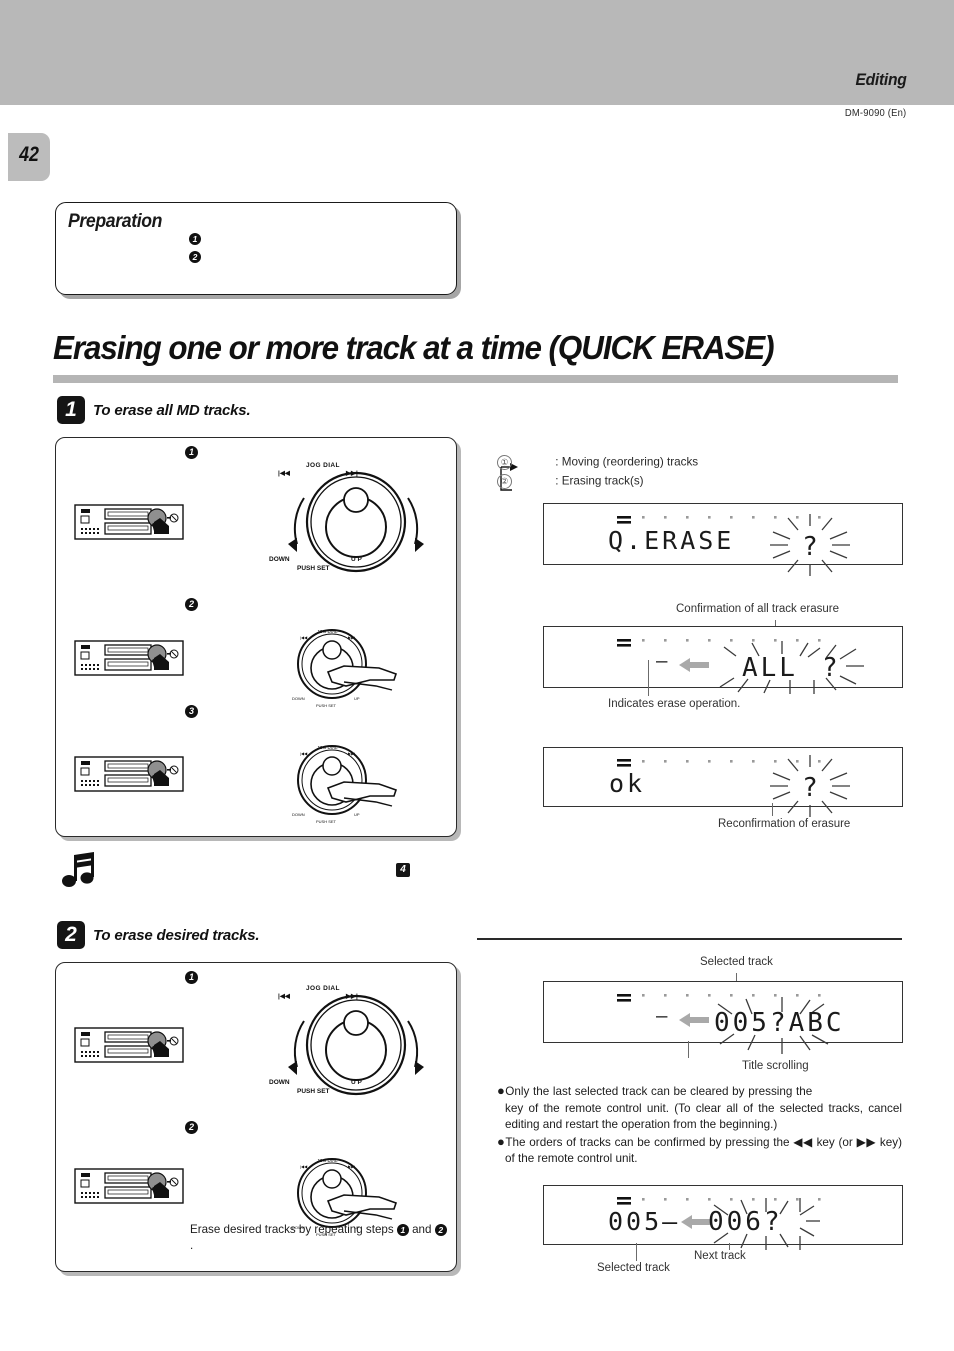  What do you see at coordinates (775, 1066) in the screenshot?
I see `display-005-abc-callout-bottom: Title scrolling` at bounding box center [775, 1066].